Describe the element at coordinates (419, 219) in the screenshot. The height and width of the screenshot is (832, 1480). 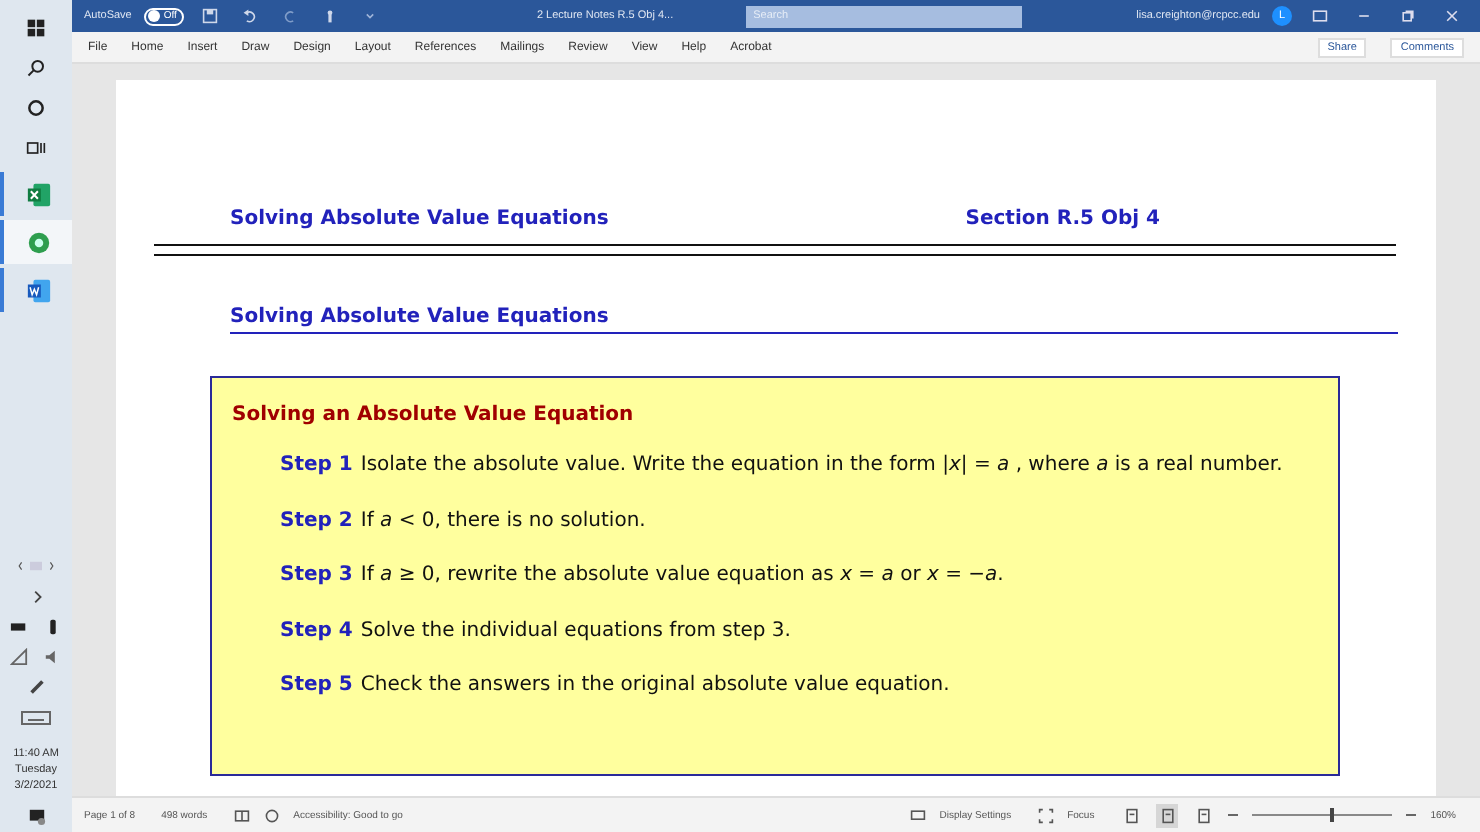
I see `header-title: Solving Absolute Value Equations` at that location.